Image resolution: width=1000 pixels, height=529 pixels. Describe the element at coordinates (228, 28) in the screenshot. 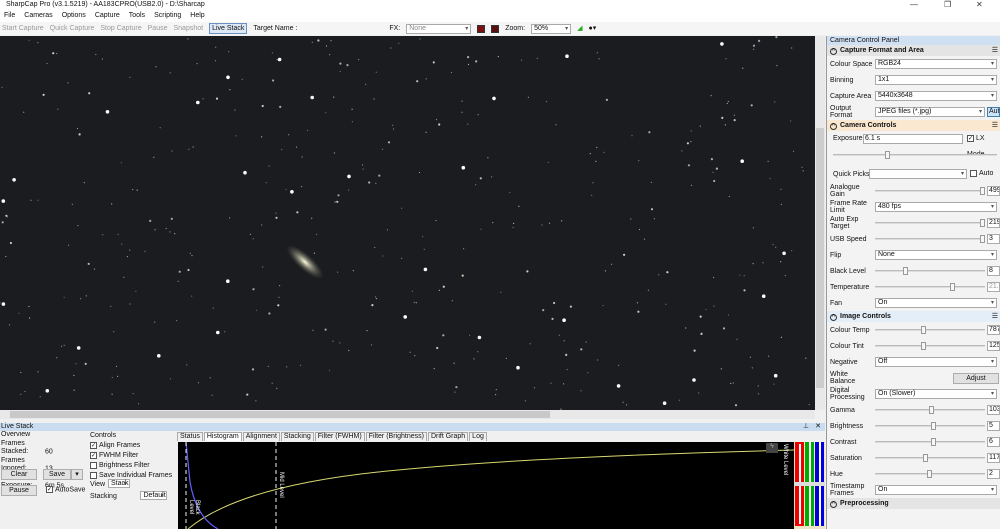

I see `live-stack-button: Live Stack` at that location.